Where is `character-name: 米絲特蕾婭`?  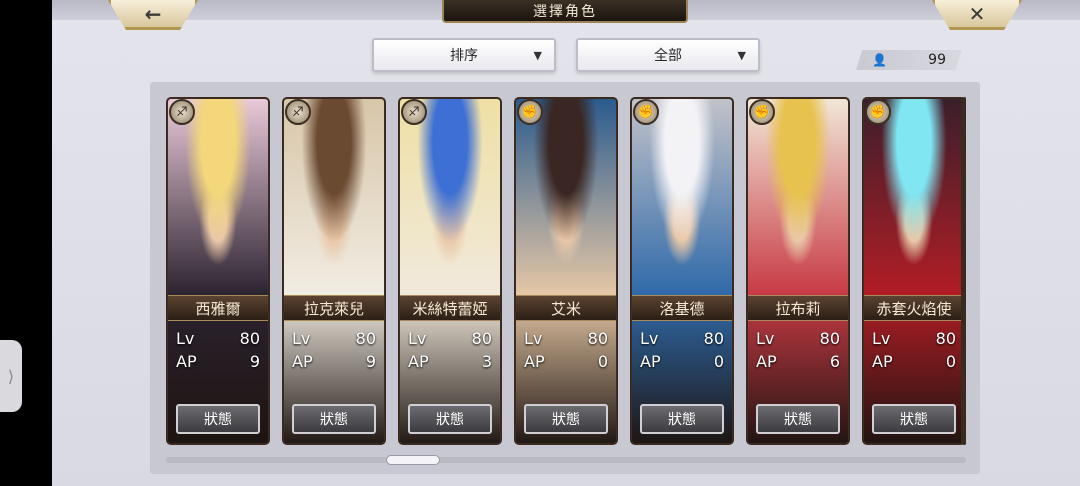
character-name: 米絲特蕾婭 is located at coordinates (450, 308).